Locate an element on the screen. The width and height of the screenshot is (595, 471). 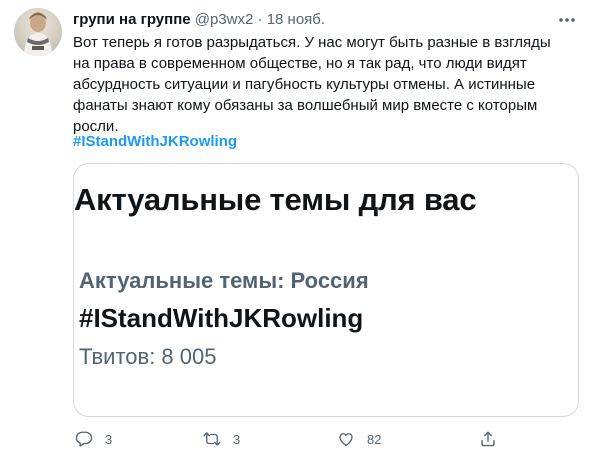
tweet-header: групи на группе @p3wx2 · 18 нояб. is located at coordinates (314, 21).